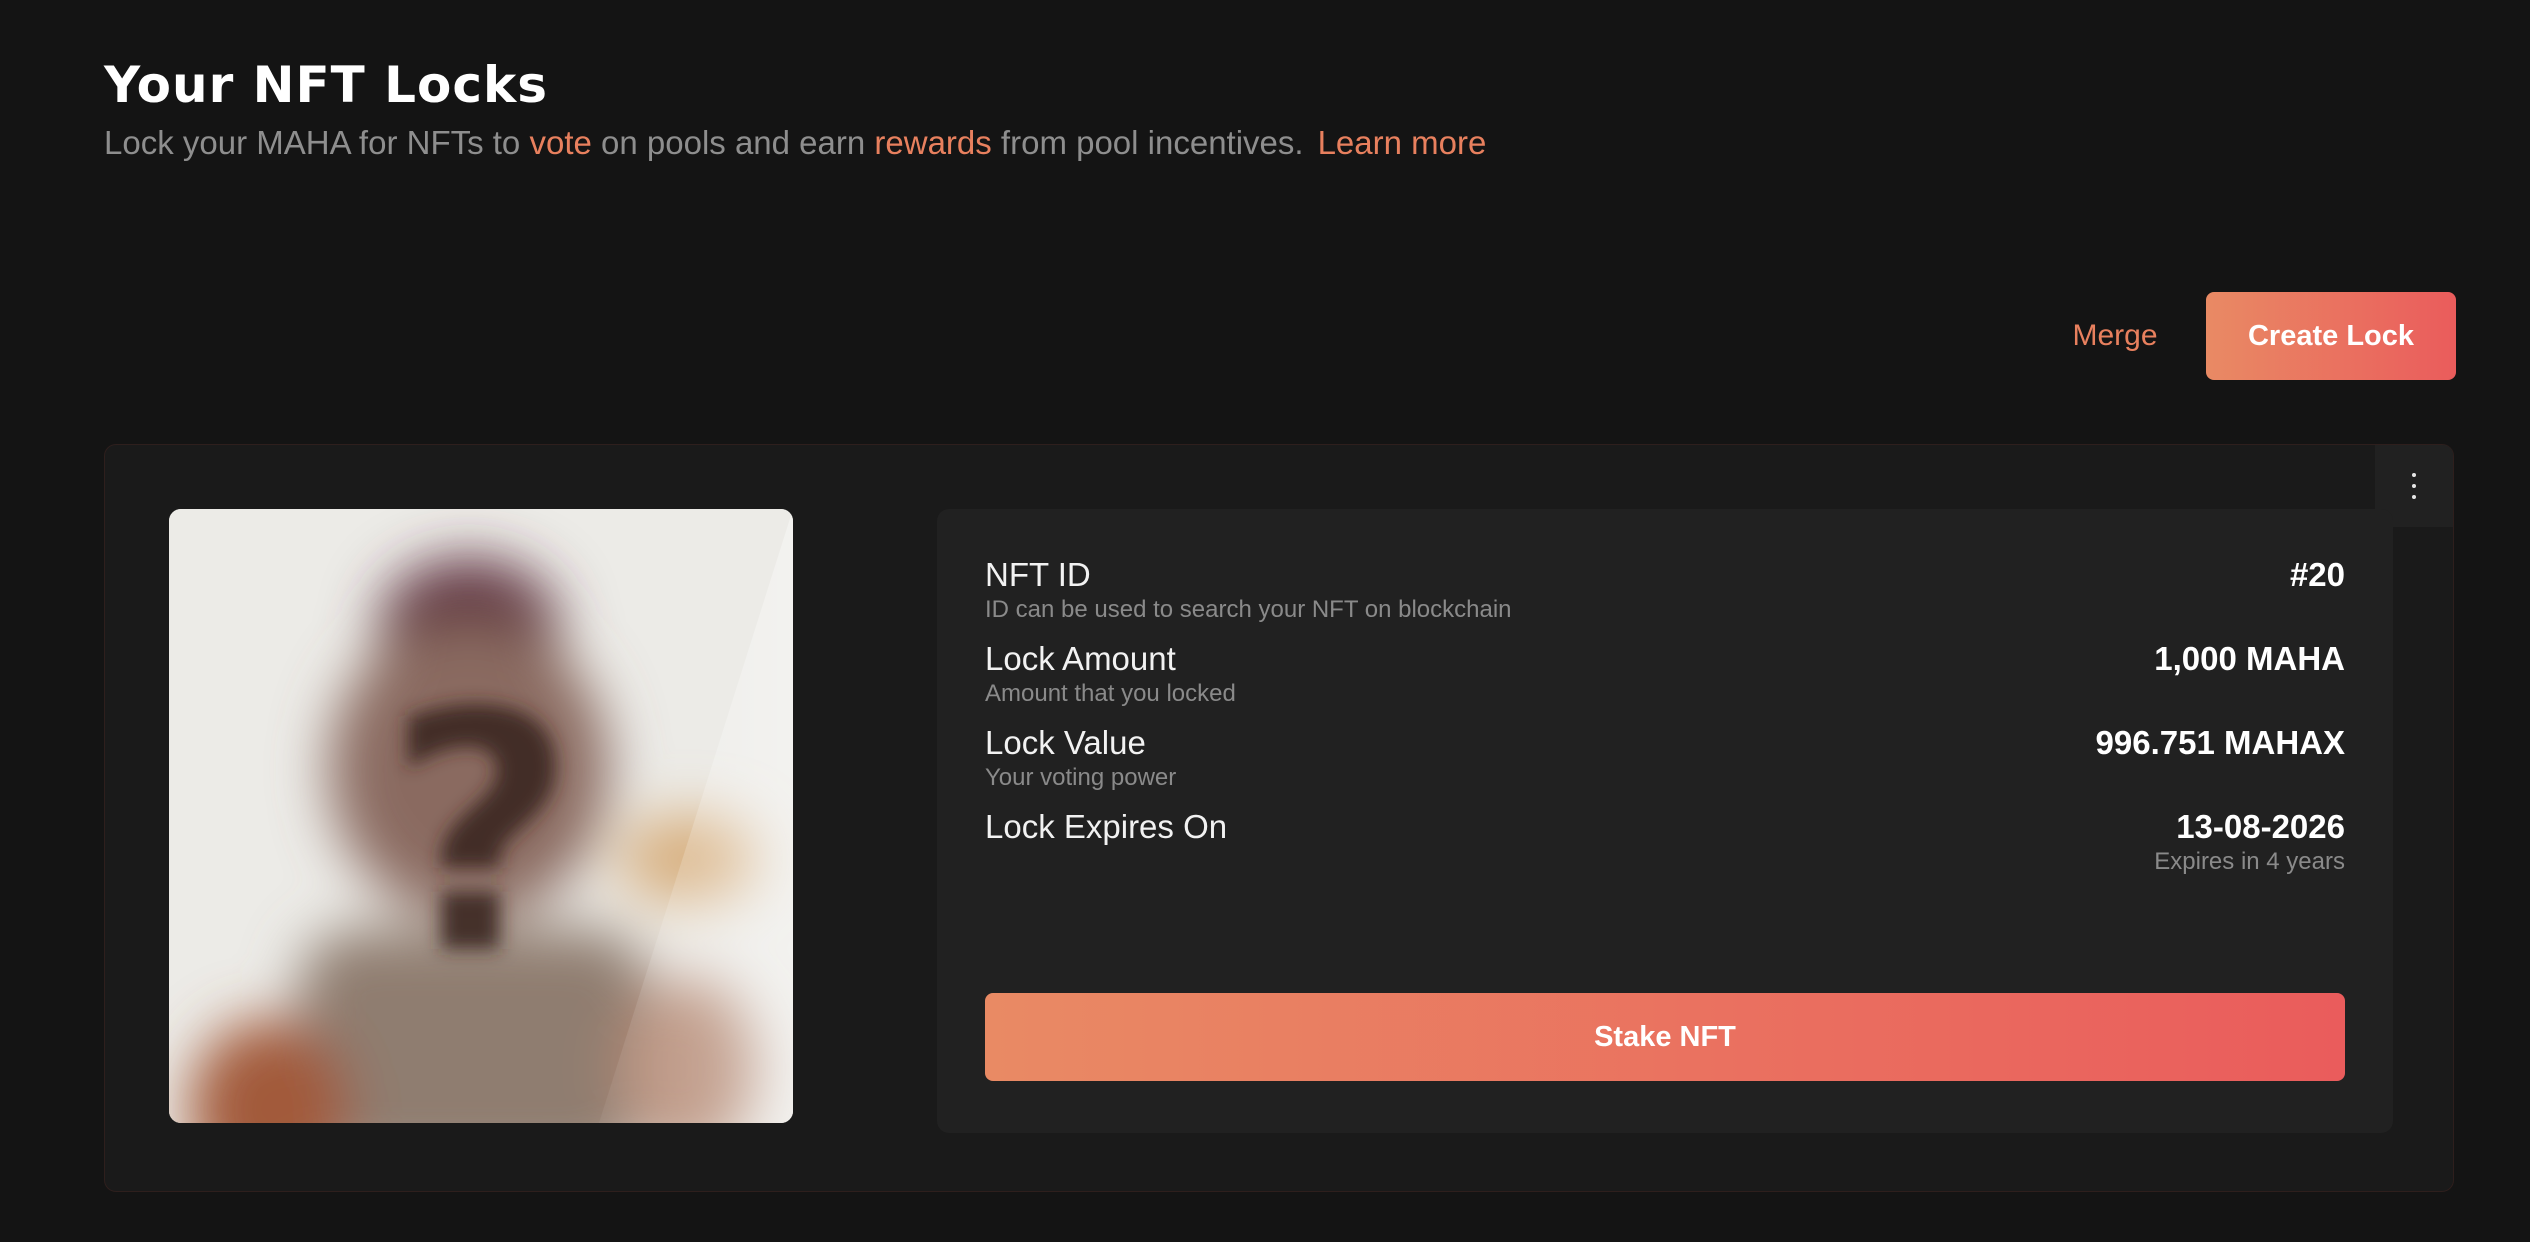 This screenshot has width=2530, height=1242. What do you see at coordinates (733, 142) in the screenshot?
I see `subtitle-text-2: on pools and earn` at bounding box center [733, 142].